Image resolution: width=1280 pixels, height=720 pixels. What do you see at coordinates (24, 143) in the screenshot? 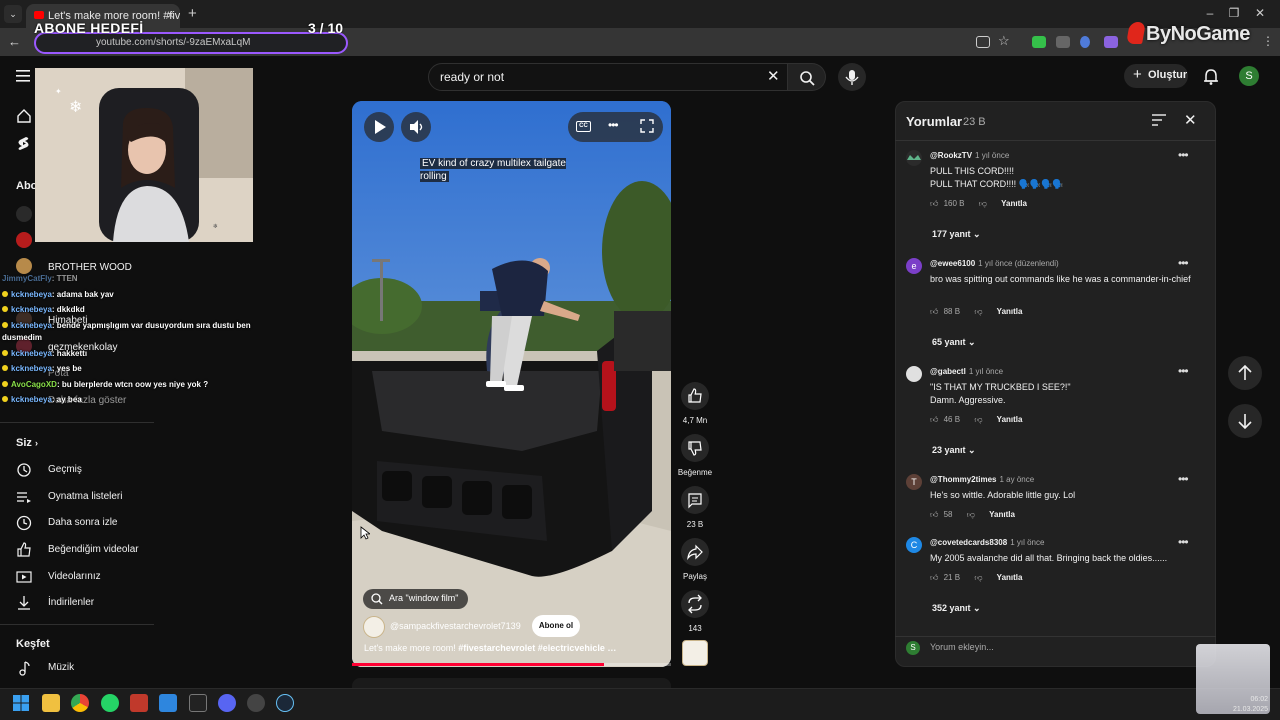
I see `shorts-icon` at bounding box center [24, 143].